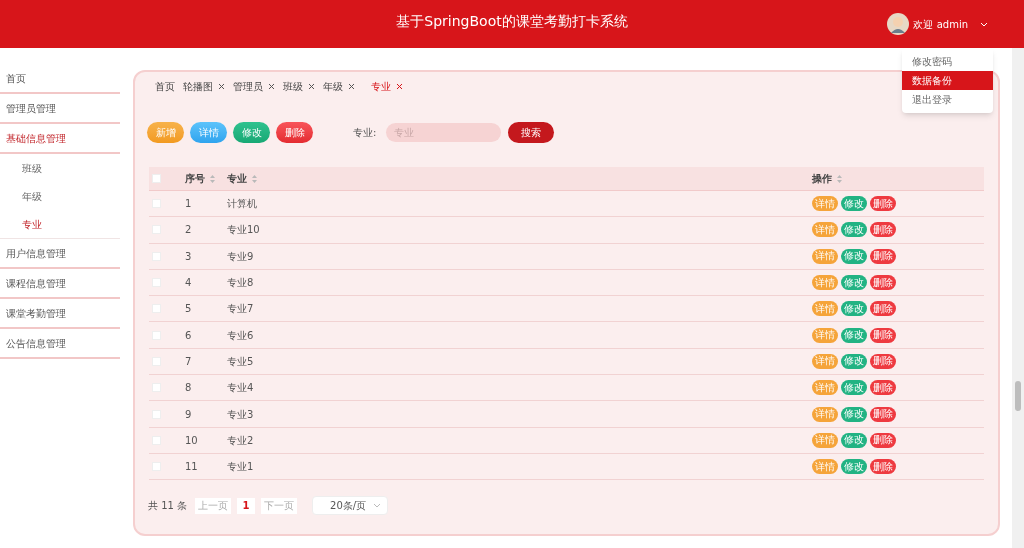 This screenshot has height=548, width=1024. Describe the element at coordinates (60, 344) in the screenshot. I see `sidebar-item: 公告信息管理` at that location.